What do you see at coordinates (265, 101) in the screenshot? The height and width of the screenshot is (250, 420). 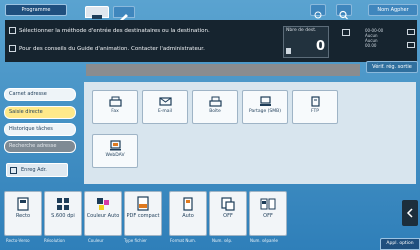 I see `pc-smb-icon` at bounding box center [265, 101].